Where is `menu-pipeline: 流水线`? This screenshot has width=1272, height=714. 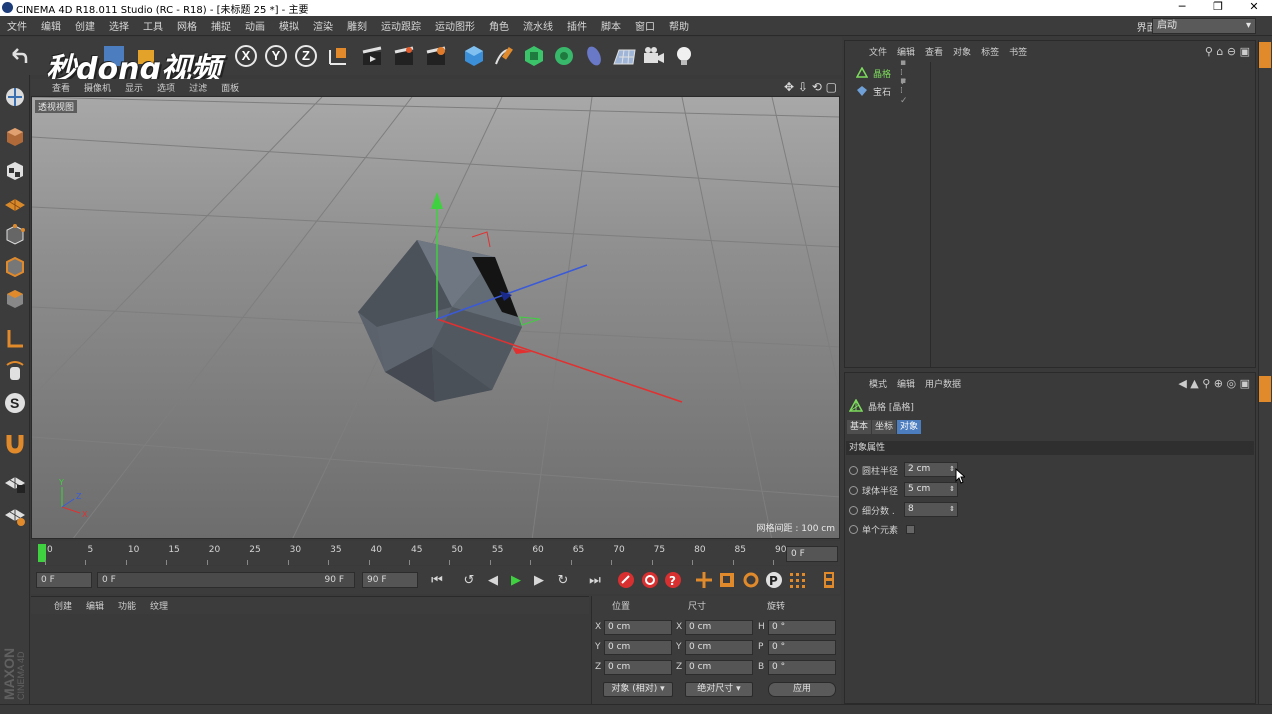 menu-pipeline: 流水线 is located at coordinates (538, 25).